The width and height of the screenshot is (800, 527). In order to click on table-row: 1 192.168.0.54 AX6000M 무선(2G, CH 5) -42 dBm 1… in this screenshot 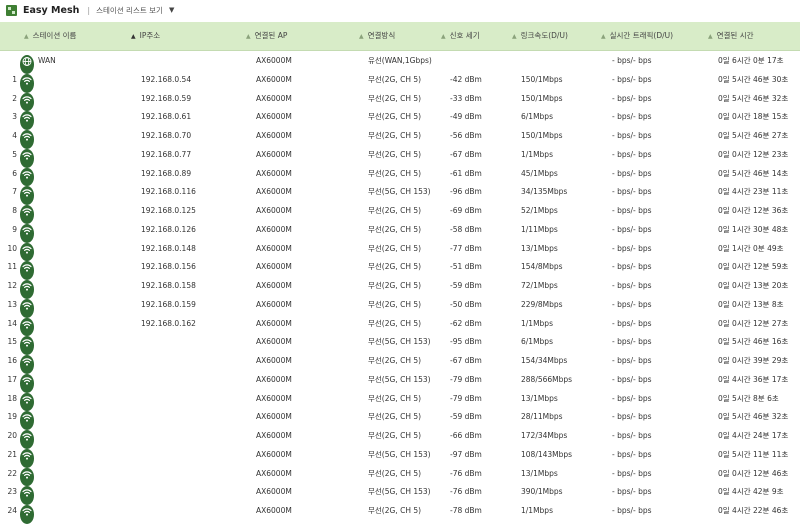, I will do `click(400, 82)`.